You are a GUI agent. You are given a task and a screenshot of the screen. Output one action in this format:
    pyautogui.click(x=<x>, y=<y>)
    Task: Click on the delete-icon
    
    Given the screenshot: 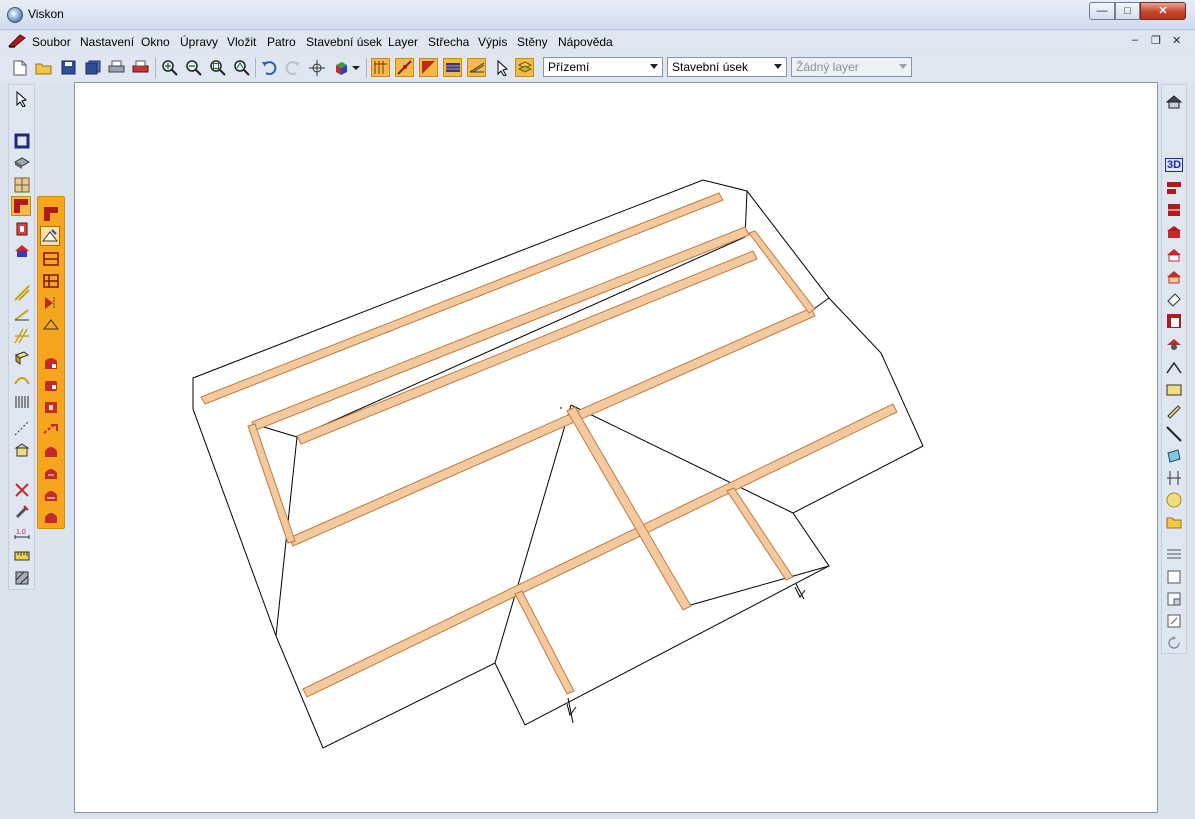 What is the action you would take?
    pyautogui.click(x=22, y=490)
    